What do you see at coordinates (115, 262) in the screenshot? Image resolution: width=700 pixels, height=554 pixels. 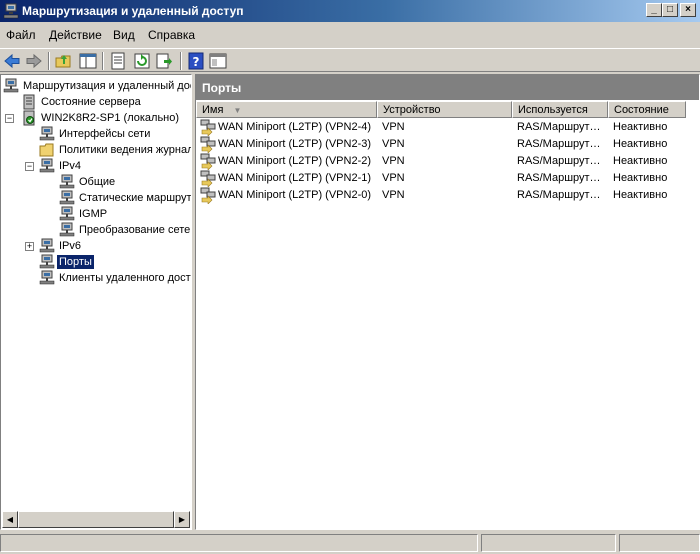 I see `tree-item-ports: Порты` at bounding box center [115, 262].